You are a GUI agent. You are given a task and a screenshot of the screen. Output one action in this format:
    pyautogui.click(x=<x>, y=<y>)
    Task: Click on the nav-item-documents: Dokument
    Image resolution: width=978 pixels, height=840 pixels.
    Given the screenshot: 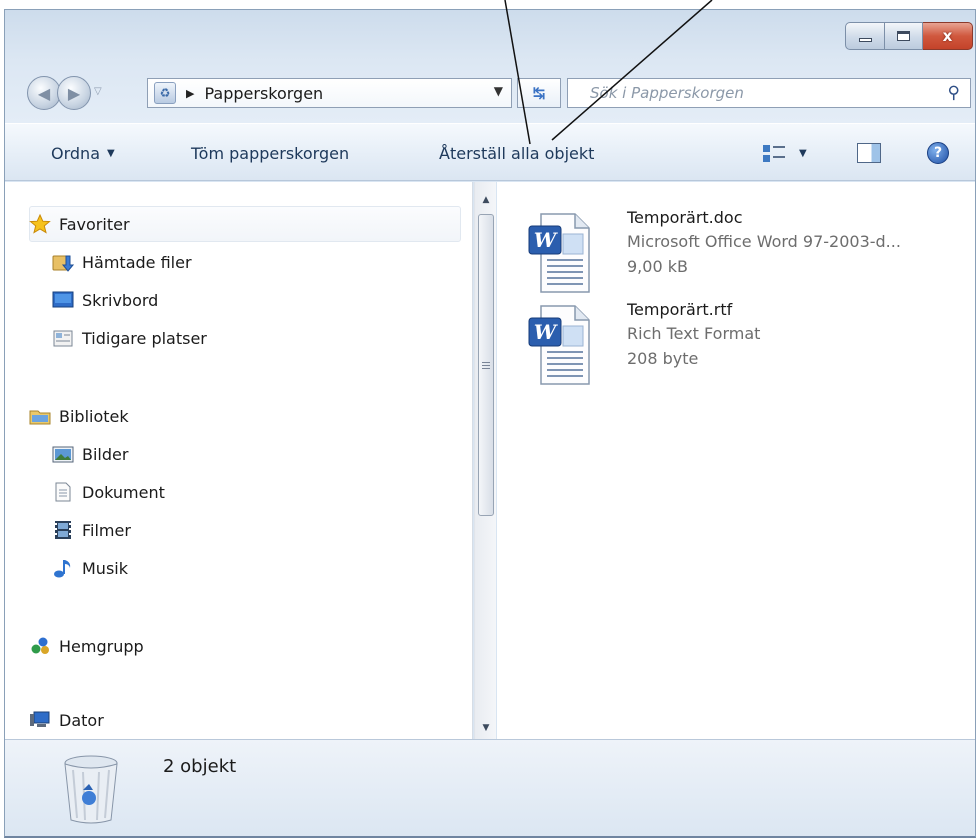 What is the action you would take?
    pyautogui.click(x=108, y=492)
    